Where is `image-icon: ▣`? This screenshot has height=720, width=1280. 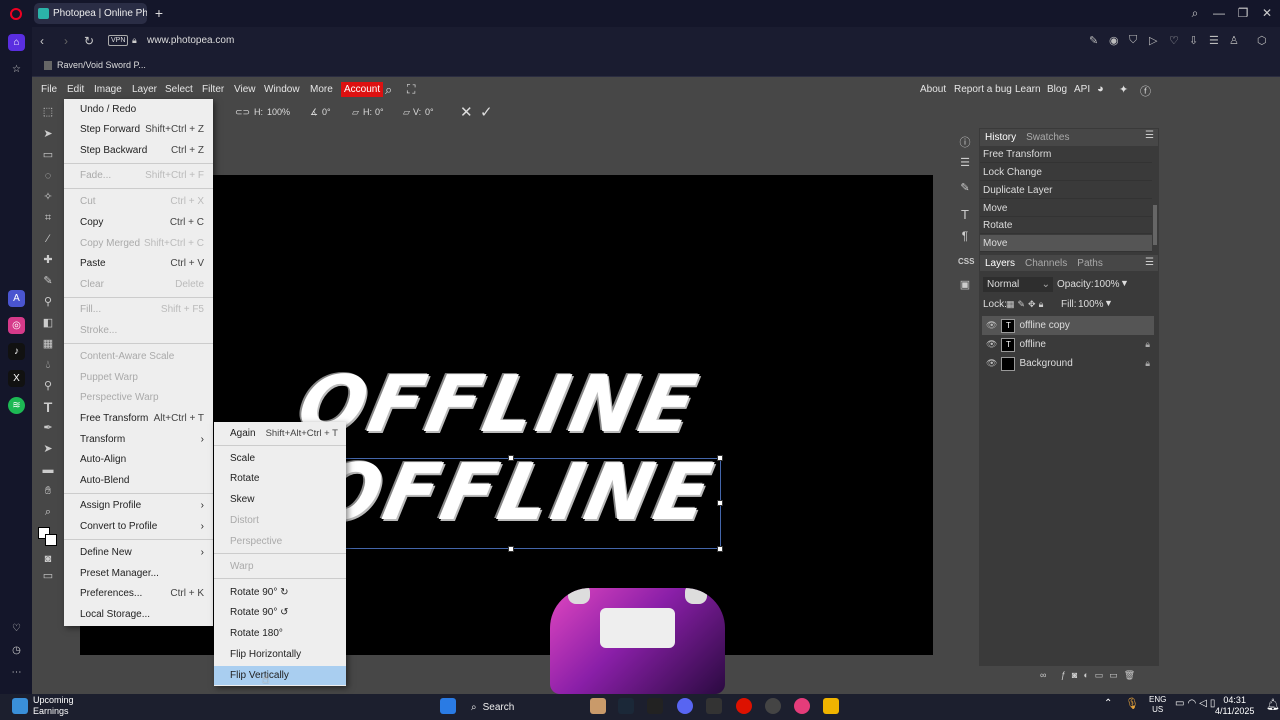 image-icon: ▣ is located at coordinates (965, 284).